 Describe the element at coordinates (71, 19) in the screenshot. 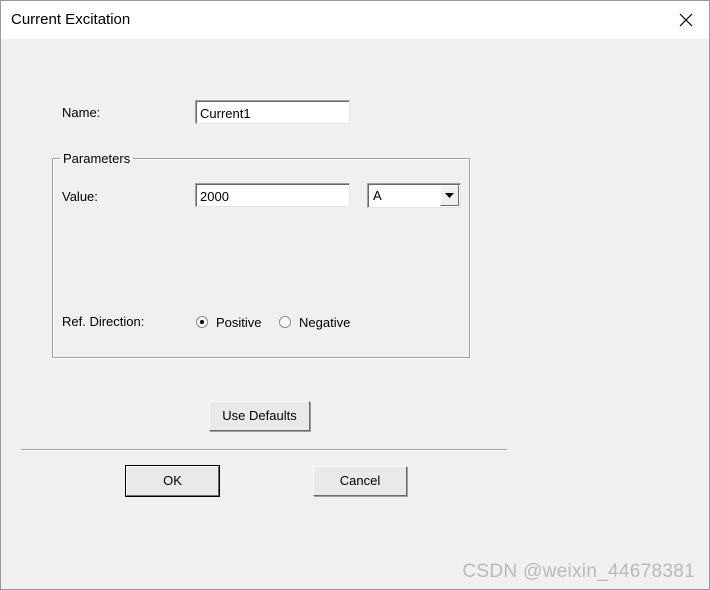

I see `dialog-title: Current Excitation` at that location.